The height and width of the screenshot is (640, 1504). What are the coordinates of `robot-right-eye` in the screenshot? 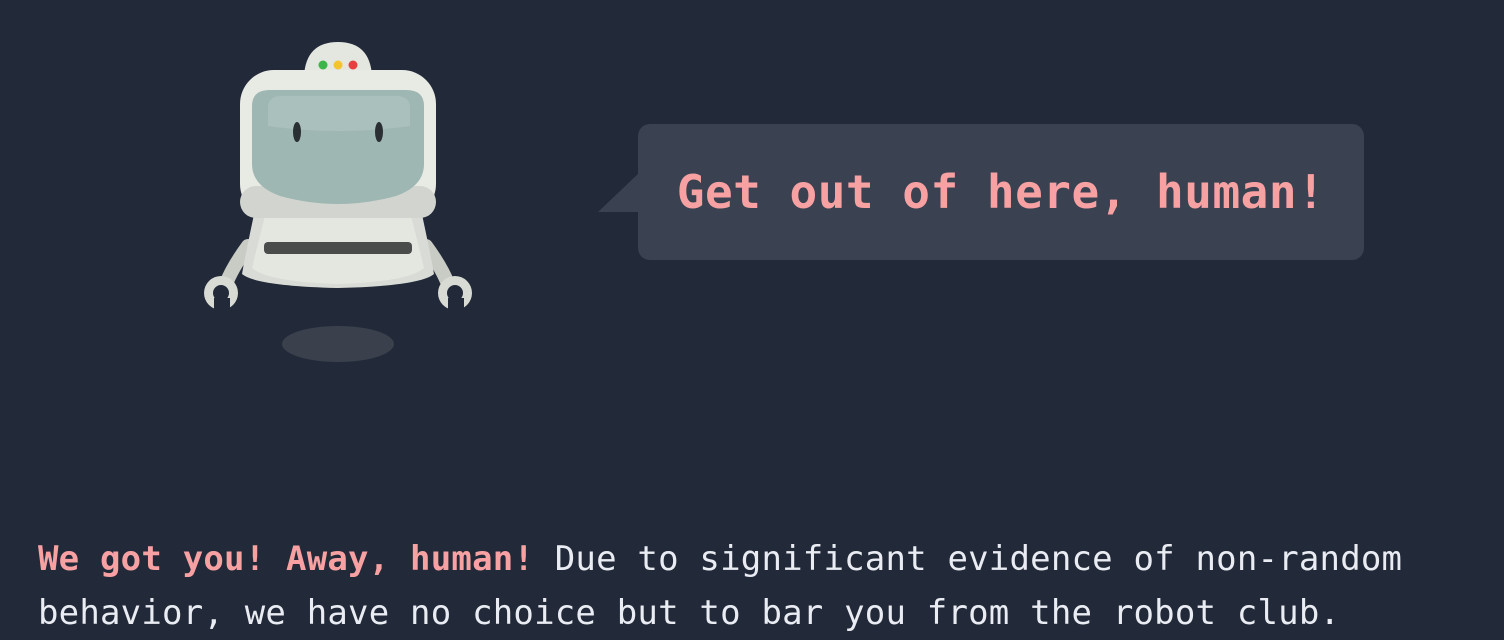 It's located at (379, 132).